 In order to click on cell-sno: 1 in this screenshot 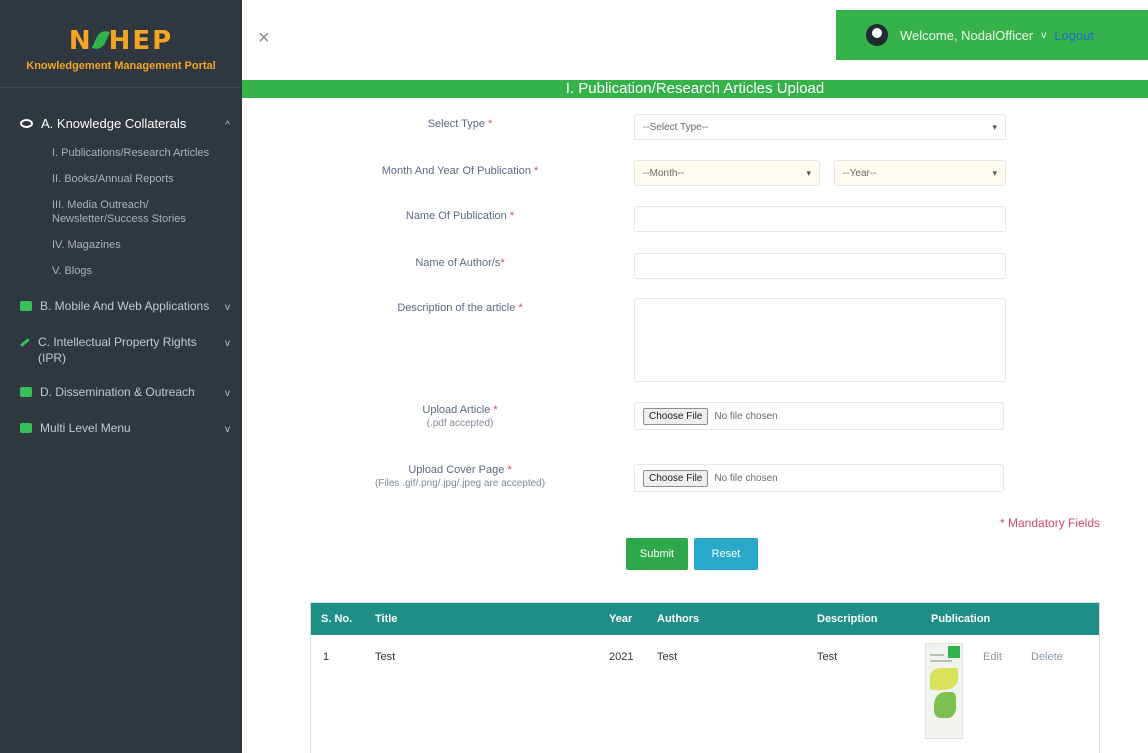, I will do `click(326, 657)`.